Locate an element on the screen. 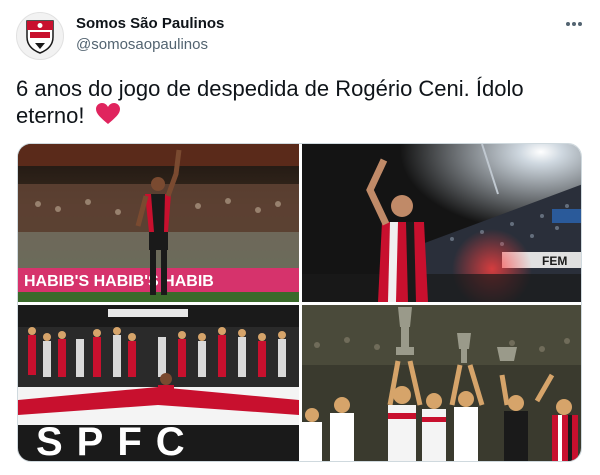  sponsor-banner-text: FEM is located at coordinates (554, 261).